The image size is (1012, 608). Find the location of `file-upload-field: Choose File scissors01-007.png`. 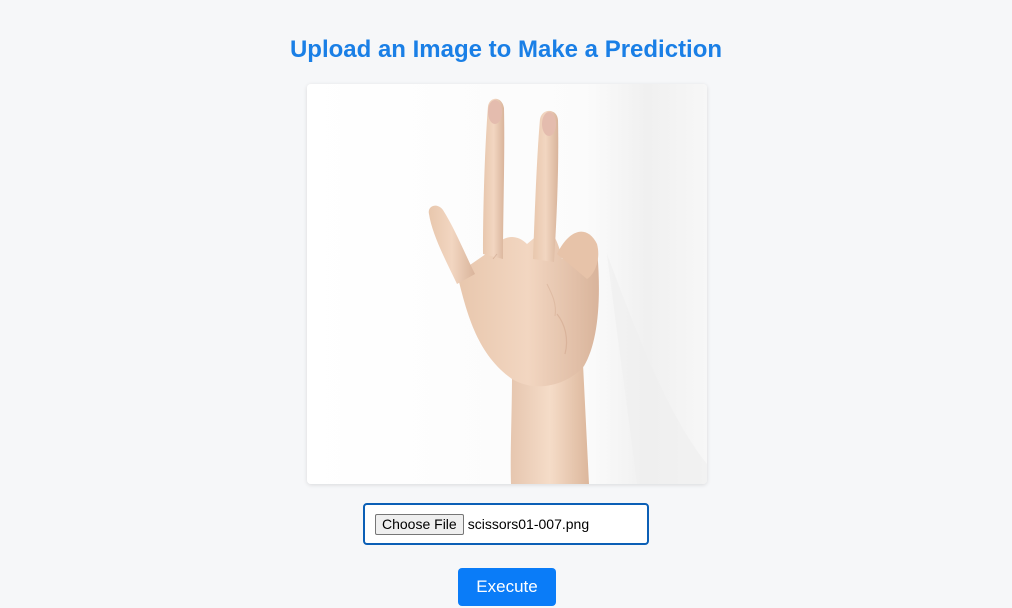

file-upload-field: Choose File scissors01-007.png is located at coordinates (506, 524).